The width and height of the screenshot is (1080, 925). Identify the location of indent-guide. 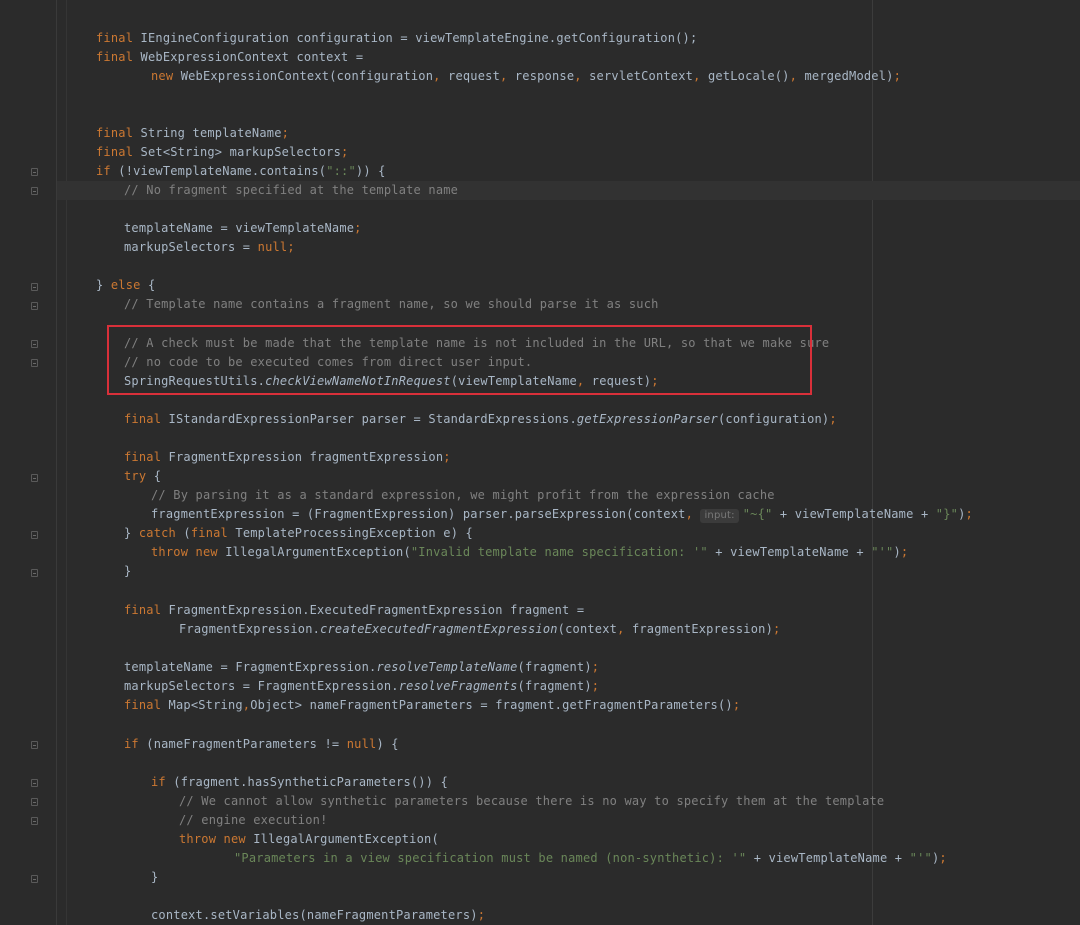
(66, 462).